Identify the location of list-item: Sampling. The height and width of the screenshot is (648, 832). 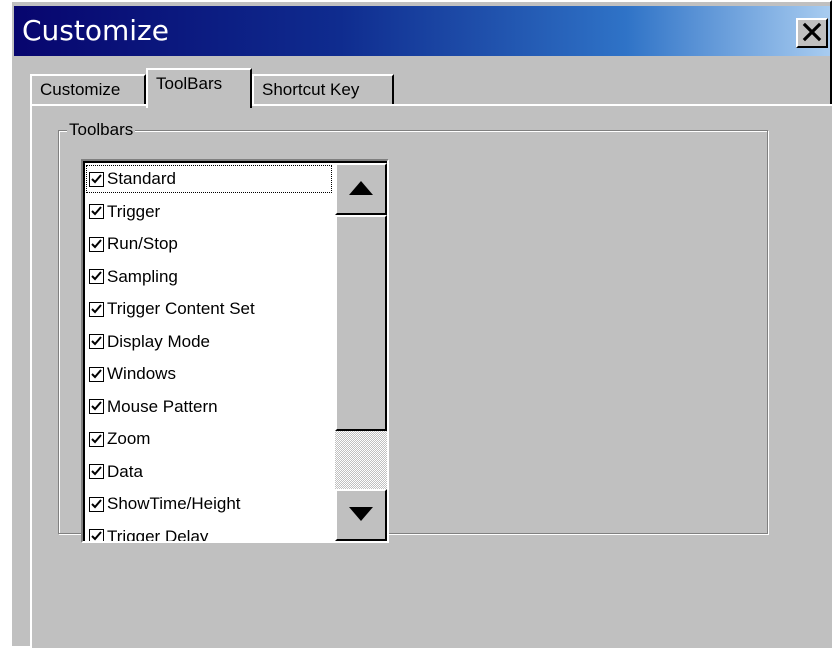
(209, 277).